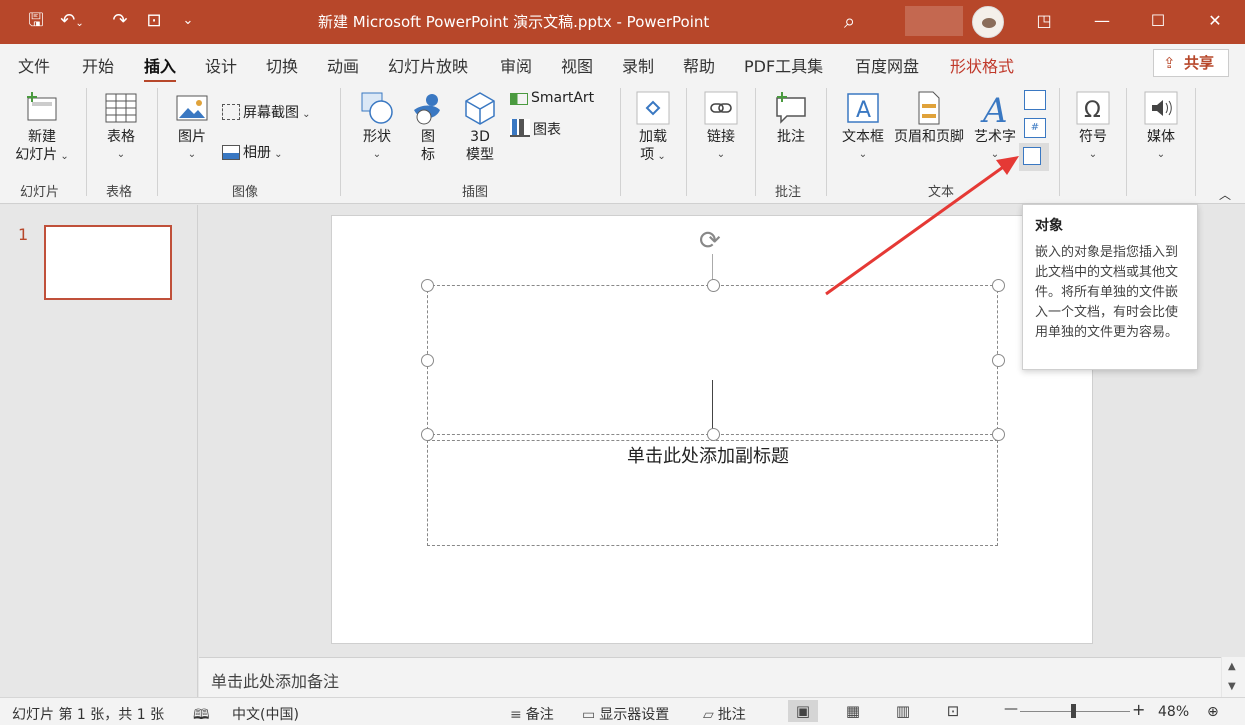 The image size is (1245, 725). What do you see at coordinates (995, 127) in the screenshot?
I see `wordart-button: A 艺术字 ⌄` at bounding box center [995, 127].